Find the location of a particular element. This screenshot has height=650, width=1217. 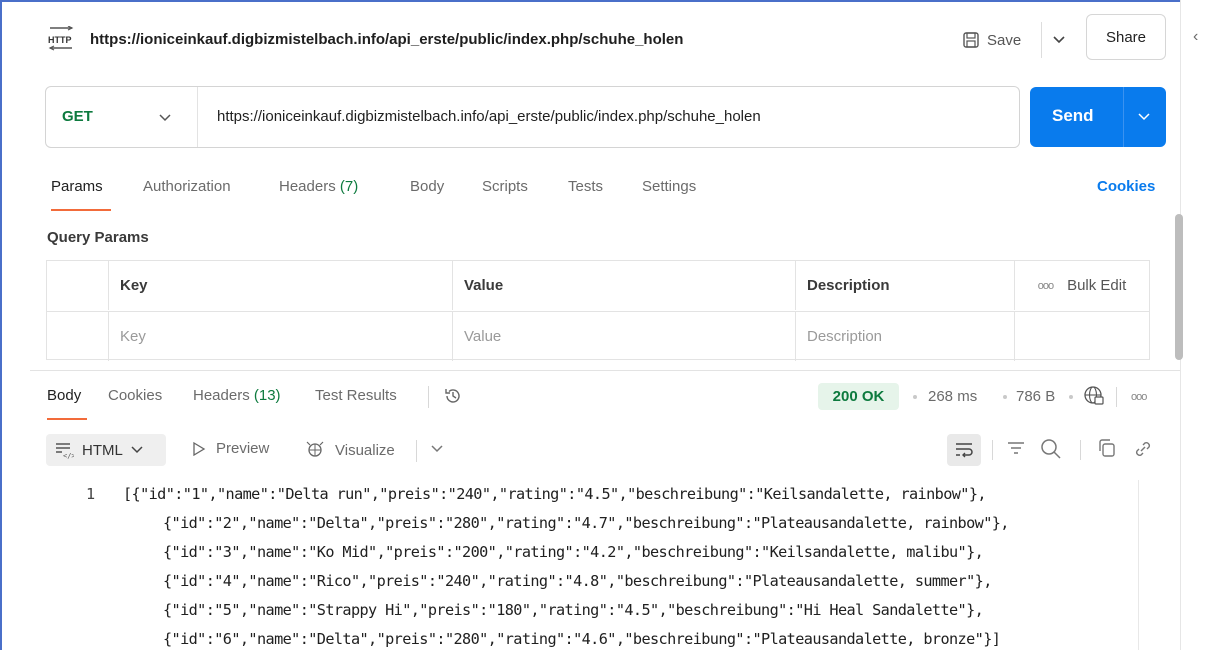

tab-response-body: Body is located at coordinates (64, 395).